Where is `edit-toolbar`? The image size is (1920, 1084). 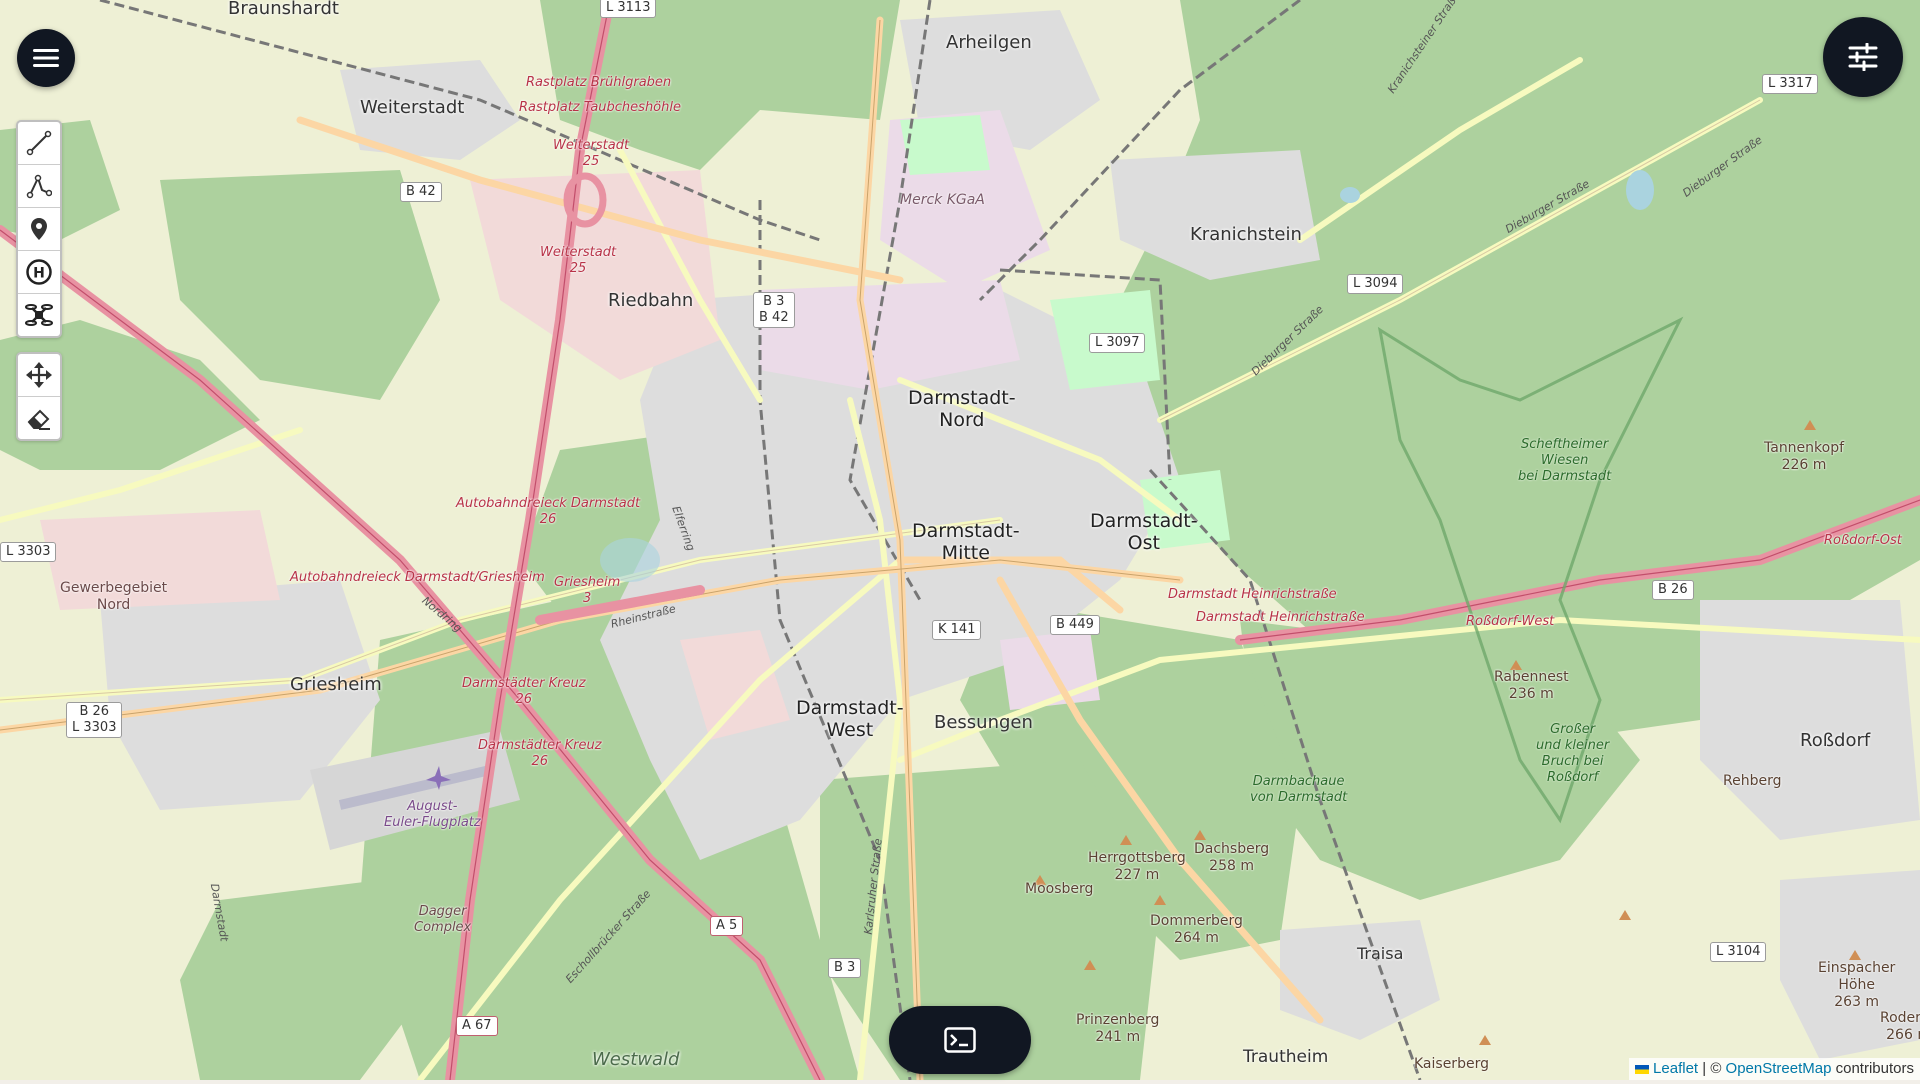 edit-toolbar is located at coordinates (39, 396).